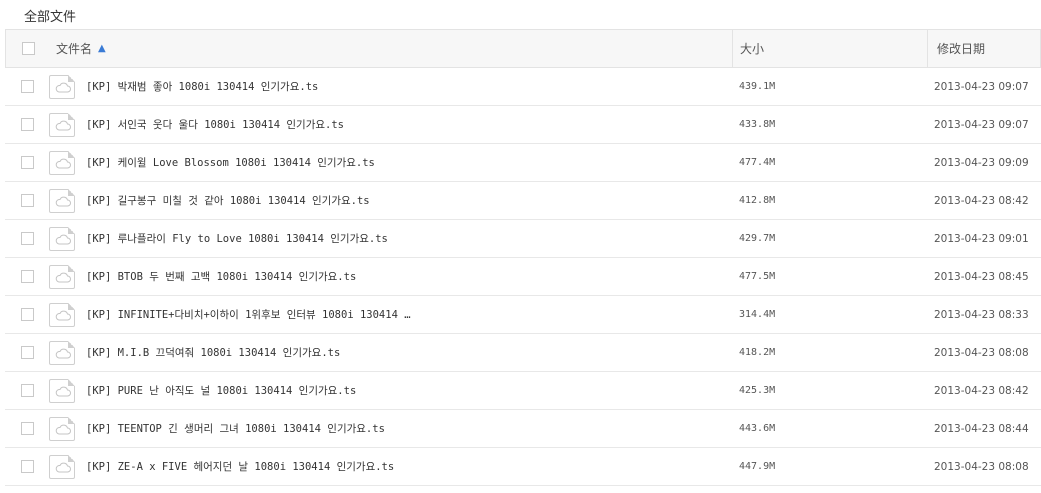  What do you see at coordinates (757, 390) in the screenshot?
I see `file-size: 425.3M` at bounding box center [757, 390].